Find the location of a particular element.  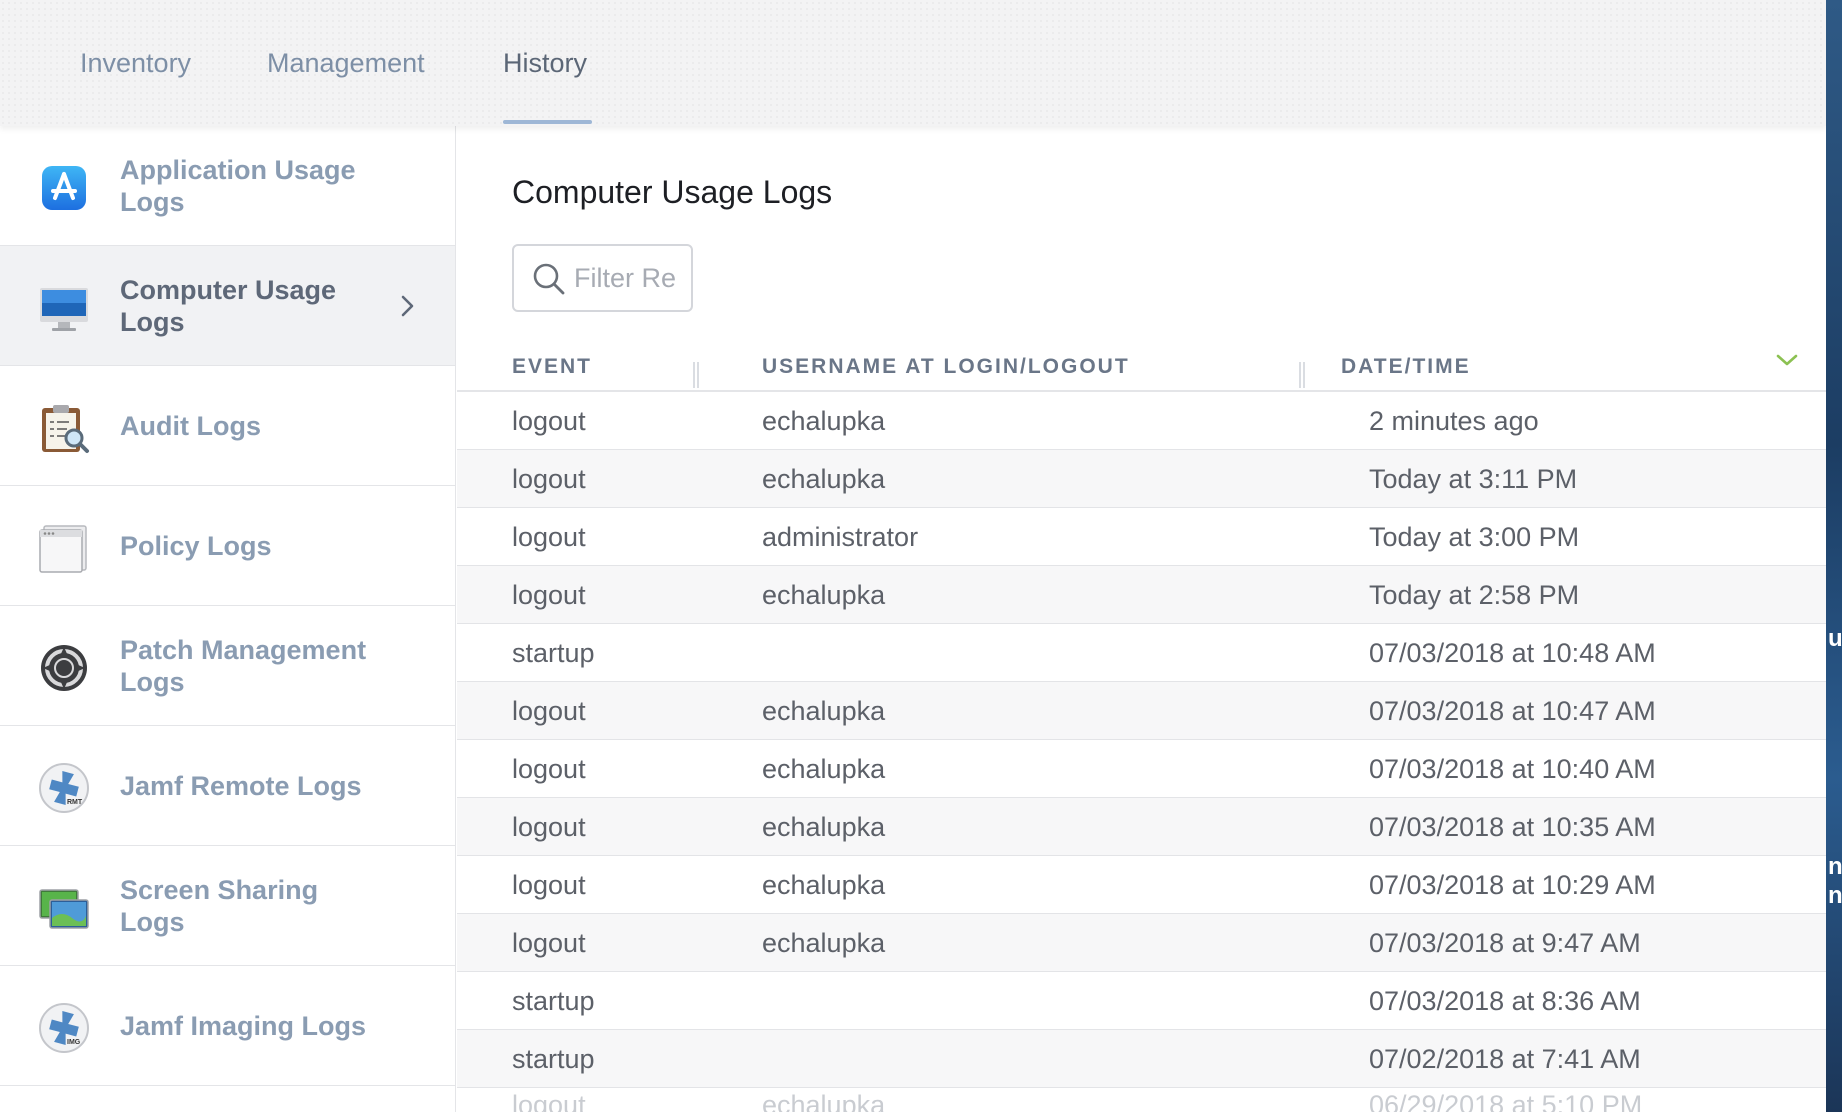

datetime-cell: Today at 3:11 PM is located at coordinates (1473, 479).